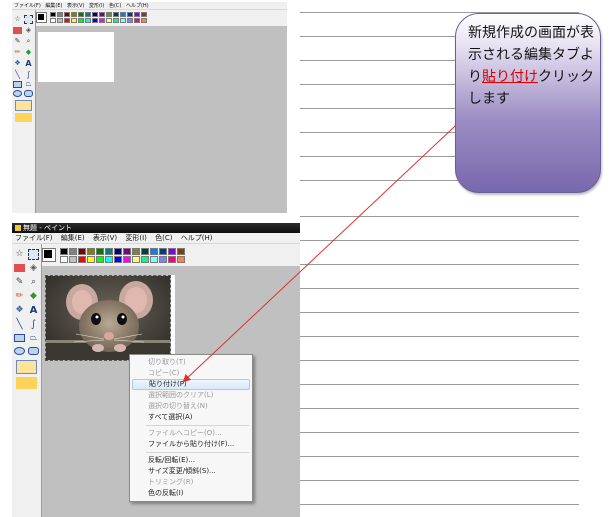  I want to click on rounded-rect-icon, so click(28, 93).